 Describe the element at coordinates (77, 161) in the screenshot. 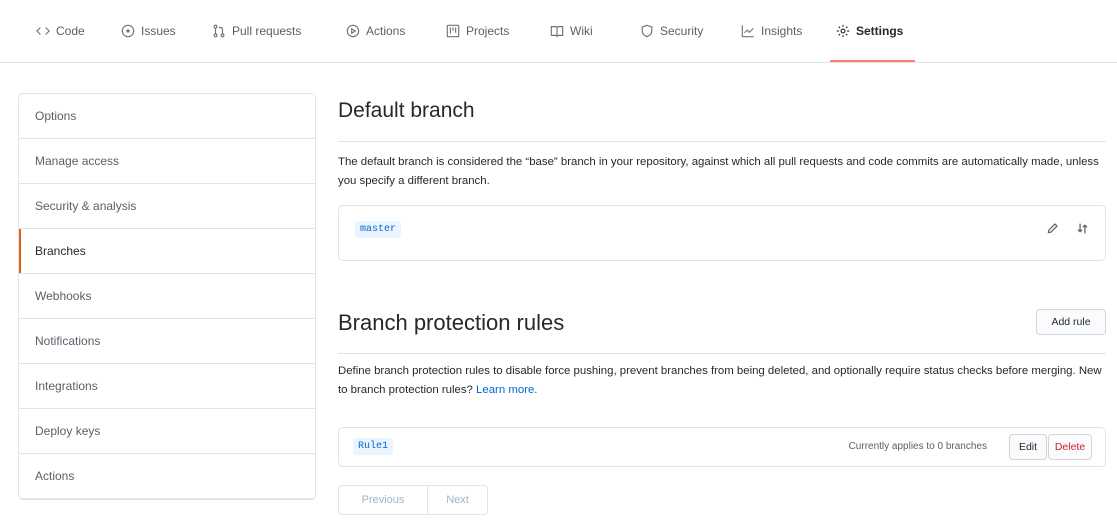

I see `sidebar-item-label: Manage access` at that location.